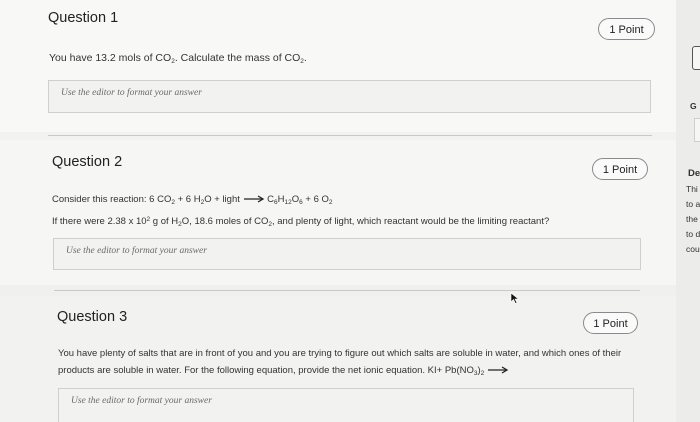  Describe the element at coordinates (131, 93) in the screenshot. I see `question-1-answer-placeholder: Use the editor to format your answer` at that location.